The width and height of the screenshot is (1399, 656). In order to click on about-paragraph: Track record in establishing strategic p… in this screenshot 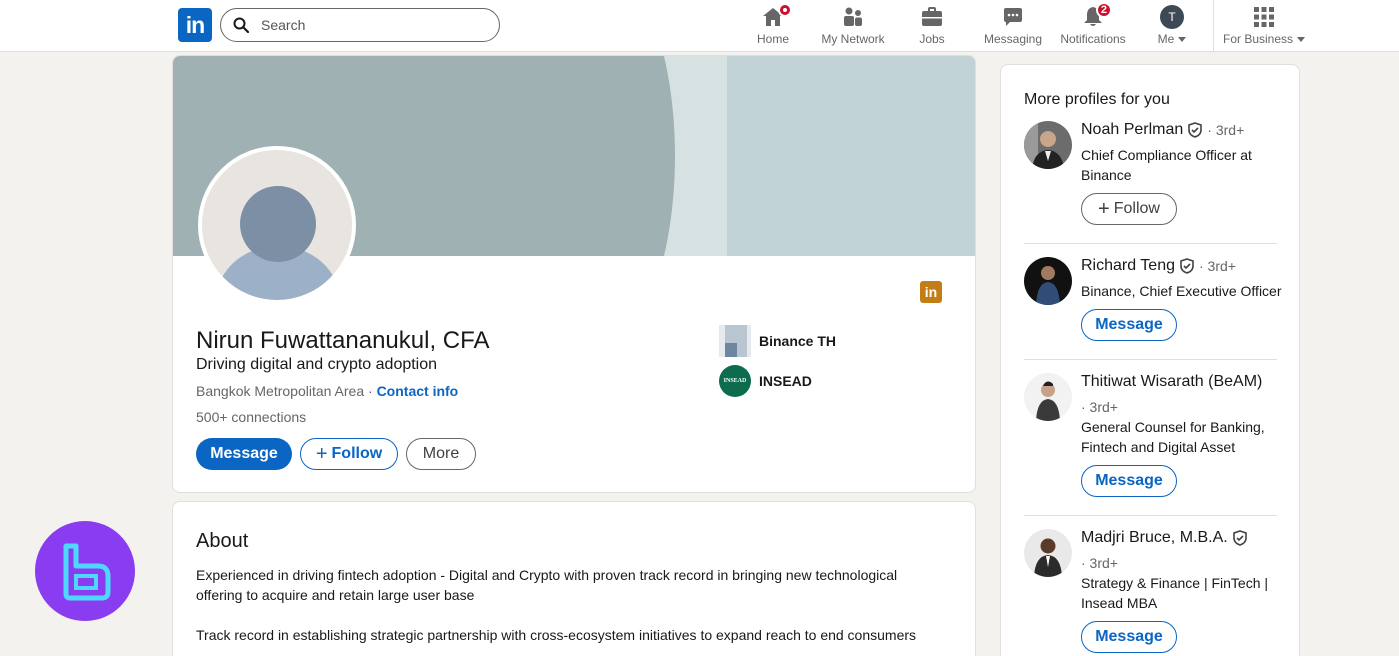, I will do `click(556, 635)`.